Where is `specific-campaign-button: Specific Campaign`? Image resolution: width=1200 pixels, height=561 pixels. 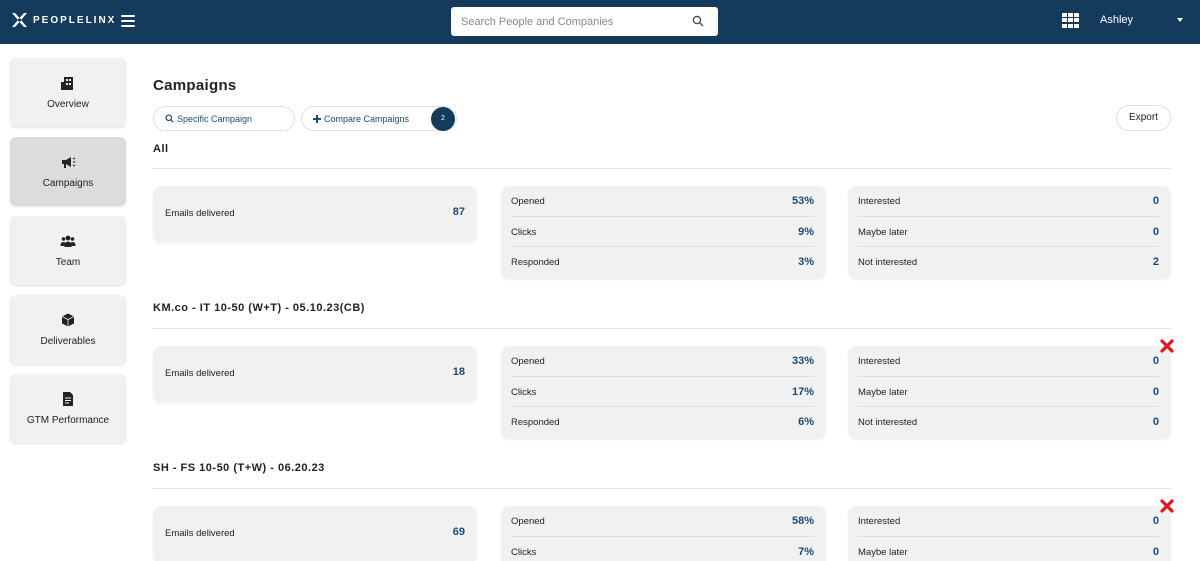 specific-campaign-button: Specific Campaign is located at coordinates (224, 118).